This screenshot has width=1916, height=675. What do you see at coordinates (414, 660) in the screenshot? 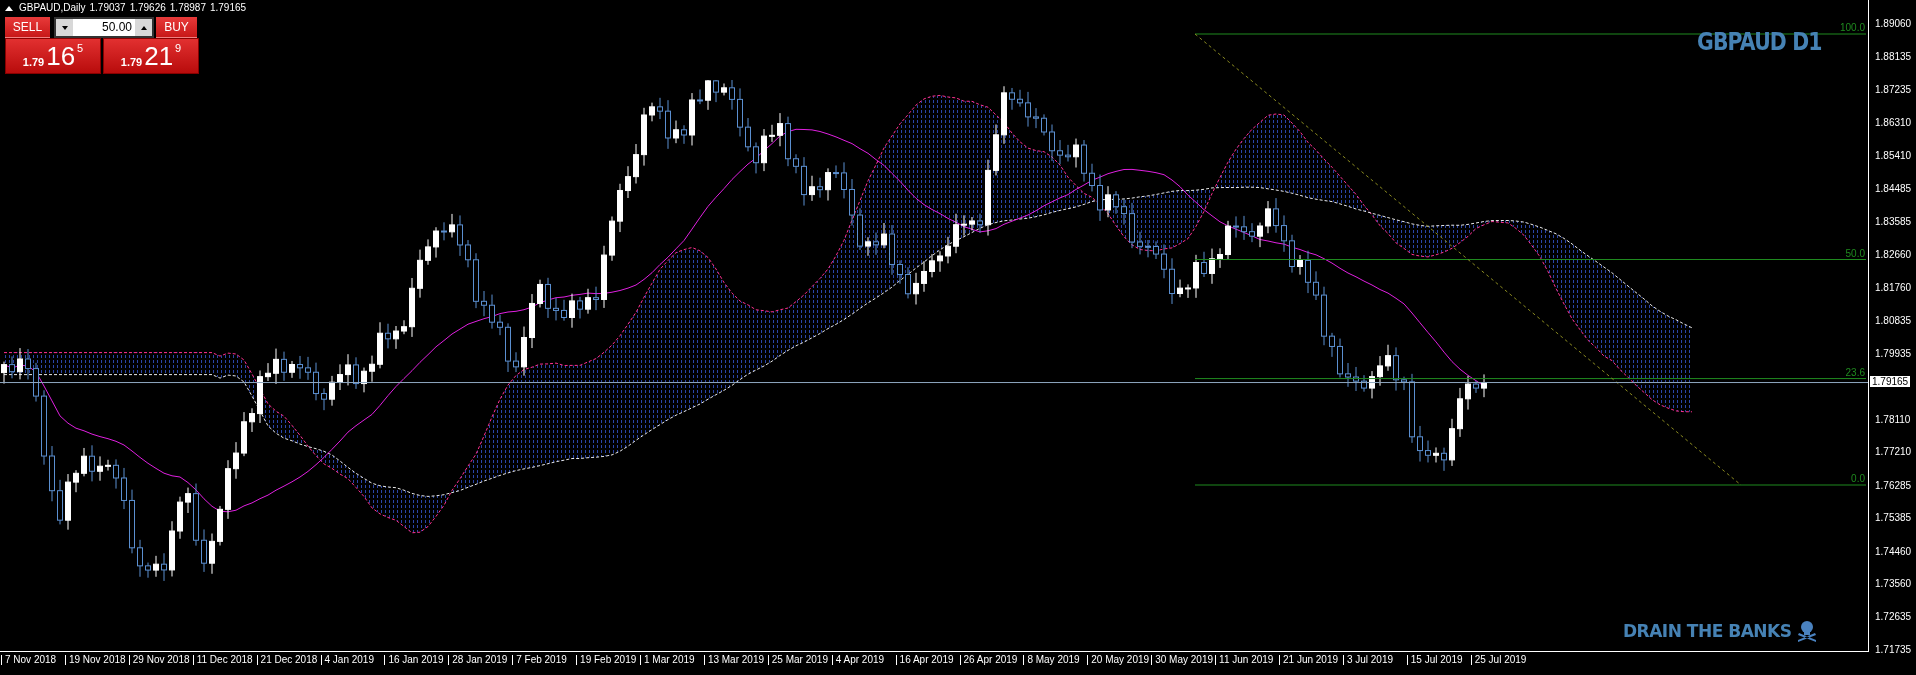
I see `date-tick-label: 16 Jan 2019` at bounding box center [414, 660].